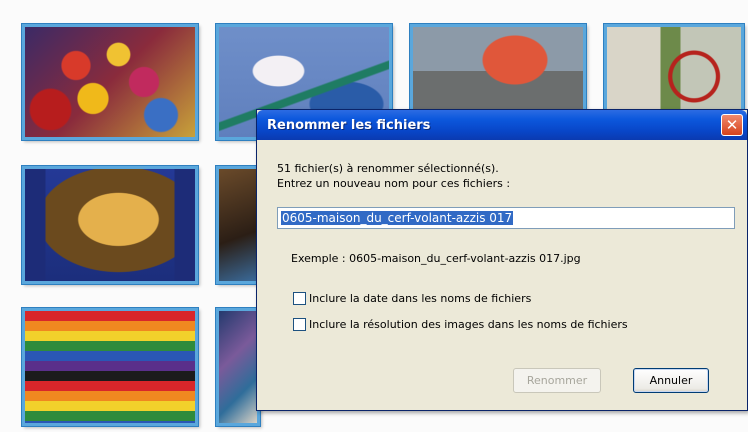 This screenshot has height=432, width=748. I want to click on new-name-input: 0605-maison_du_cerf-volant-azzis 017, so click(506, 218).